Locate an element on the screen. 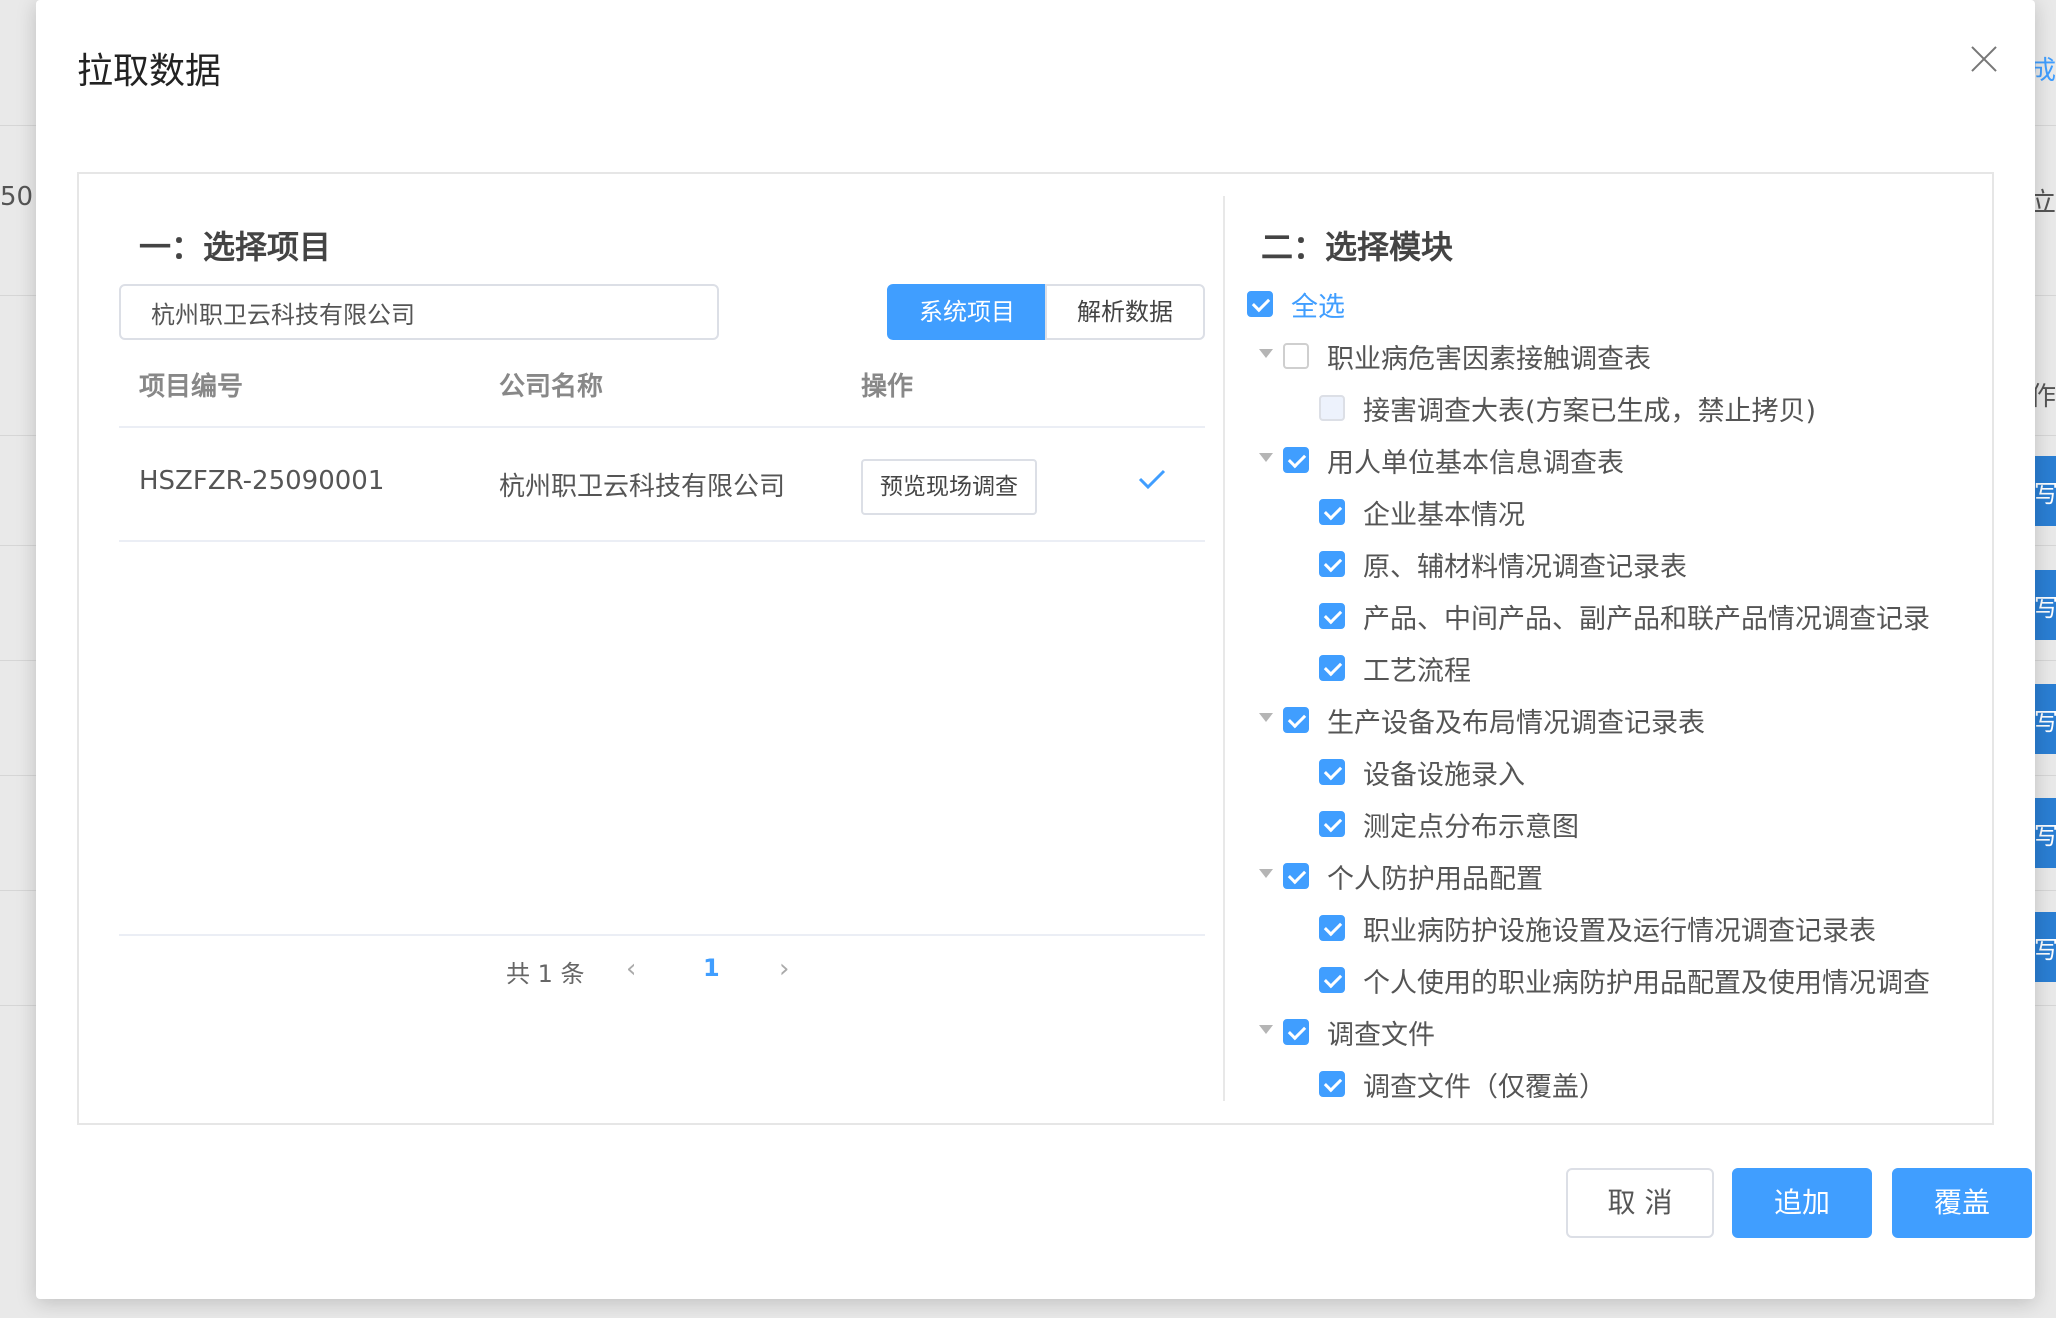  table-header-divider is located at coordinates (662, 427).